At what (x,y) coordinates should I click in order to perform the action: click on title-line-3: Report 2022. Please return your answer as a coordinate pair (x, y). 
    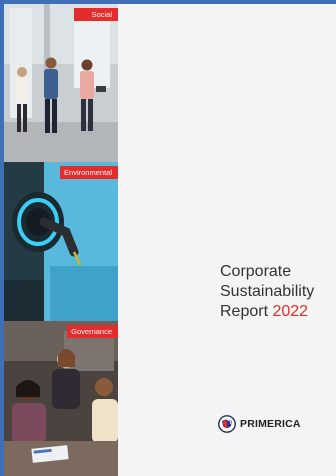
    Looking at the image, I should click on (267, 312).